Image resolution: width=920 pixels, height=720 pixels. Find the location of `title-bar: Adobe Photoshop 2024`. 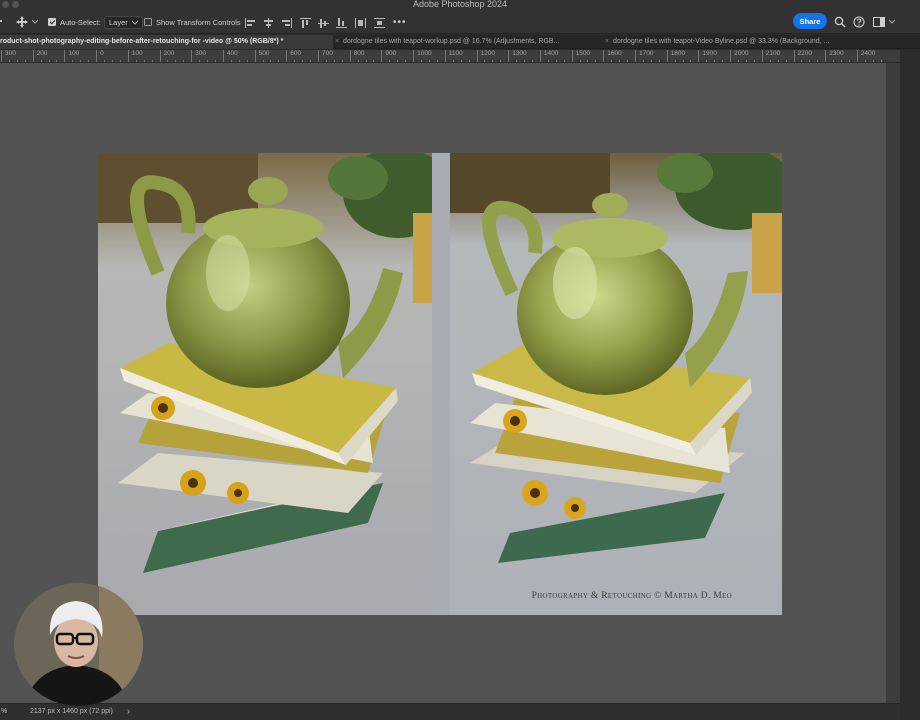

title-bar: Adobe Photoshop 2024 is located at coordinates (460, 5).